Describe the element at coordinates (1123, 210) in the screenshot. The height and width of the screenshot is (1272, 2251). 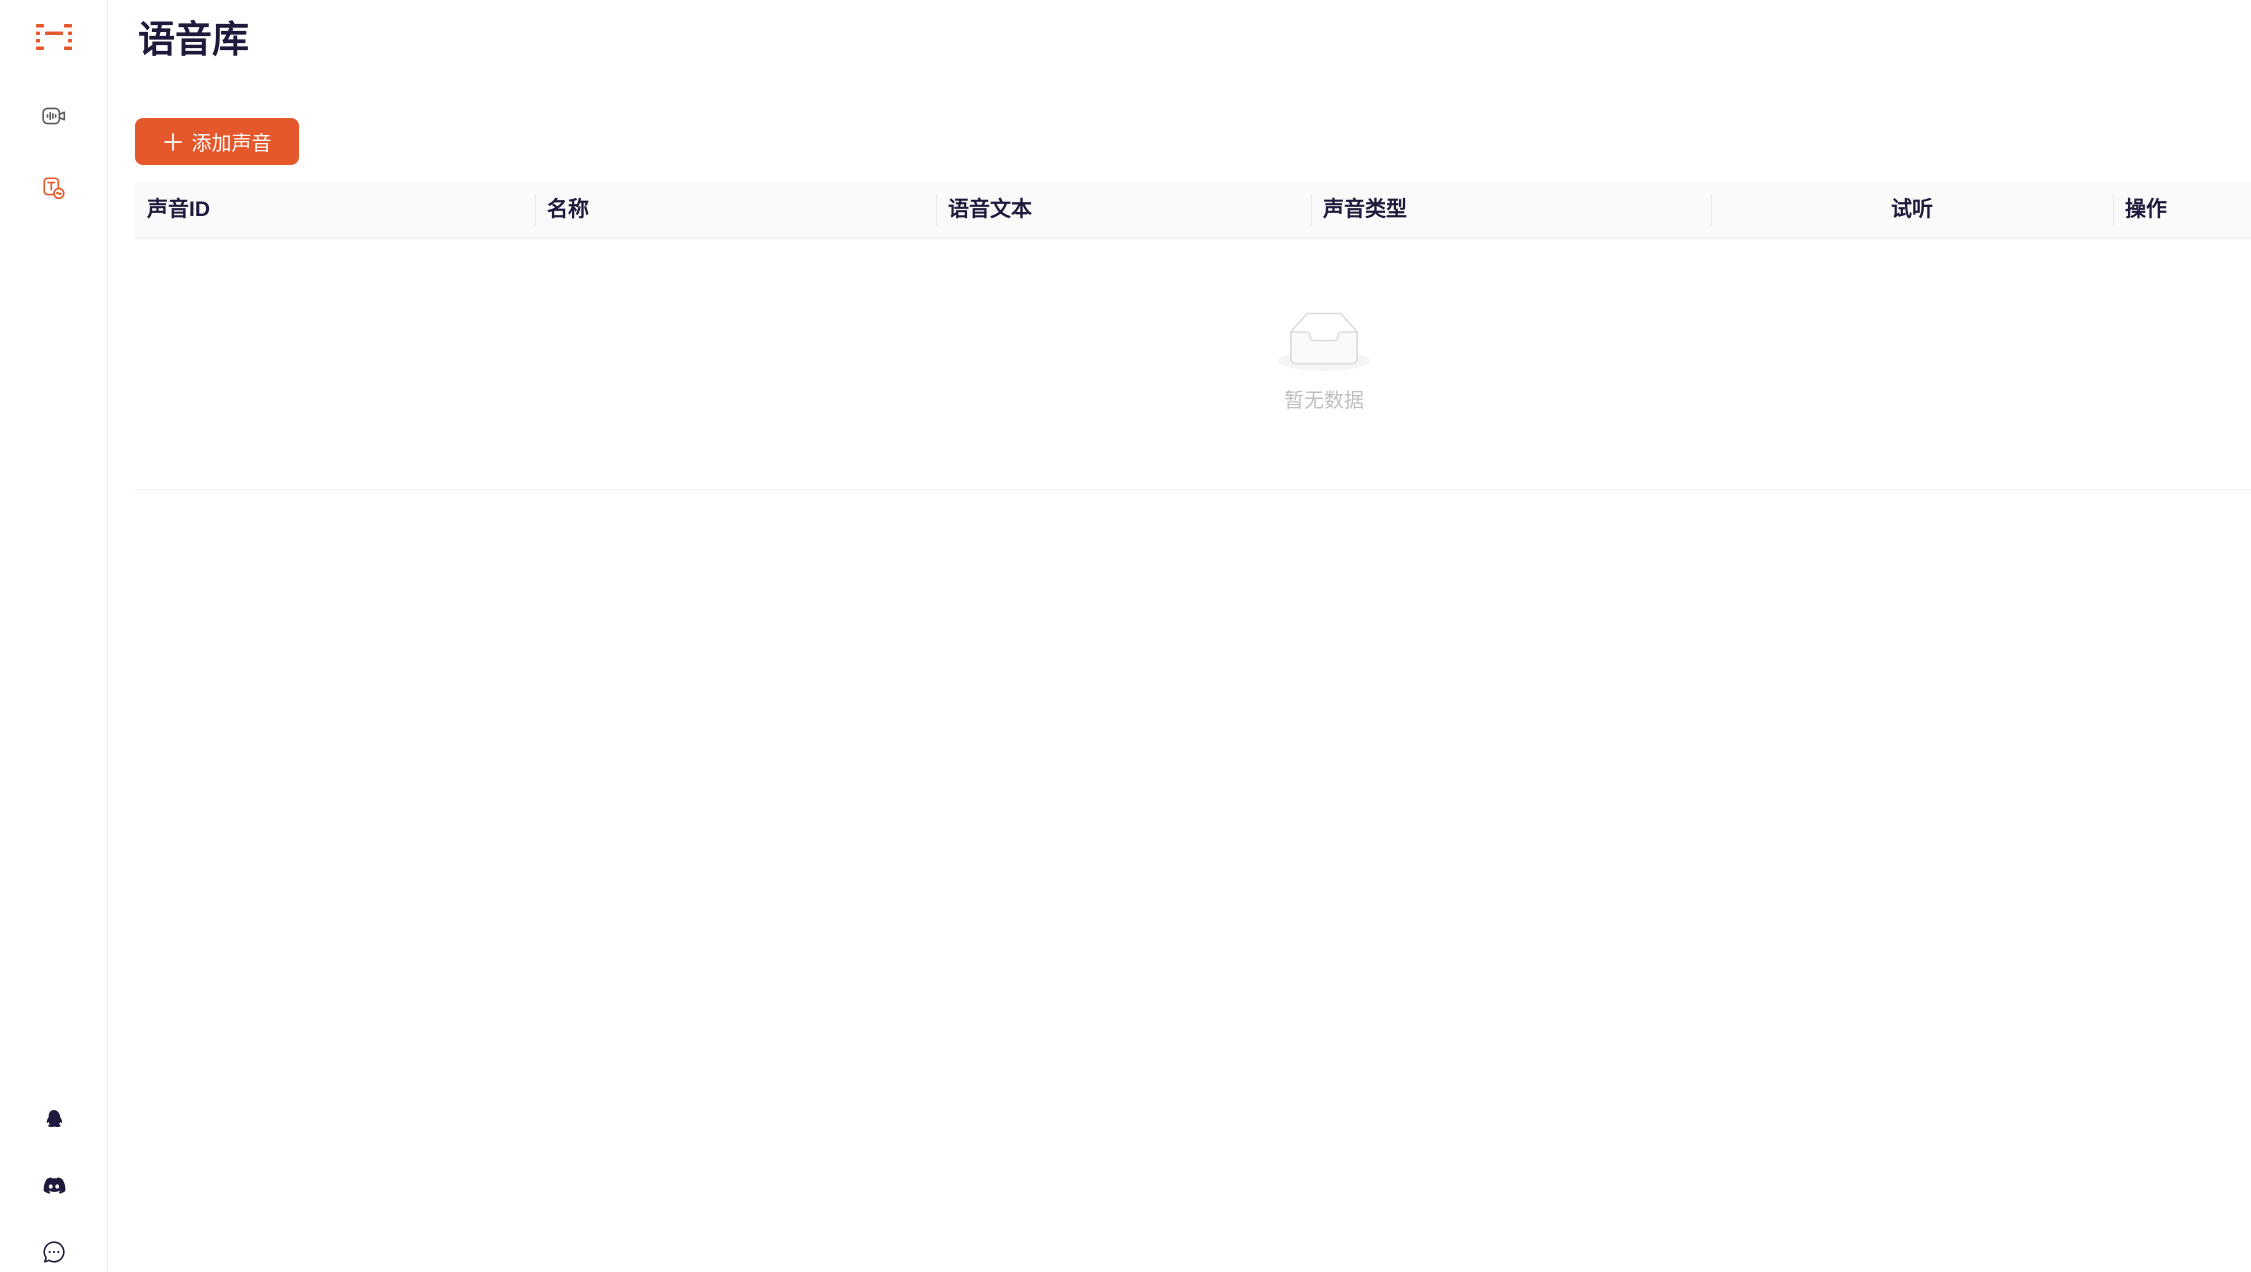
I see `column-header-voice-text: 语音文本` at that location.